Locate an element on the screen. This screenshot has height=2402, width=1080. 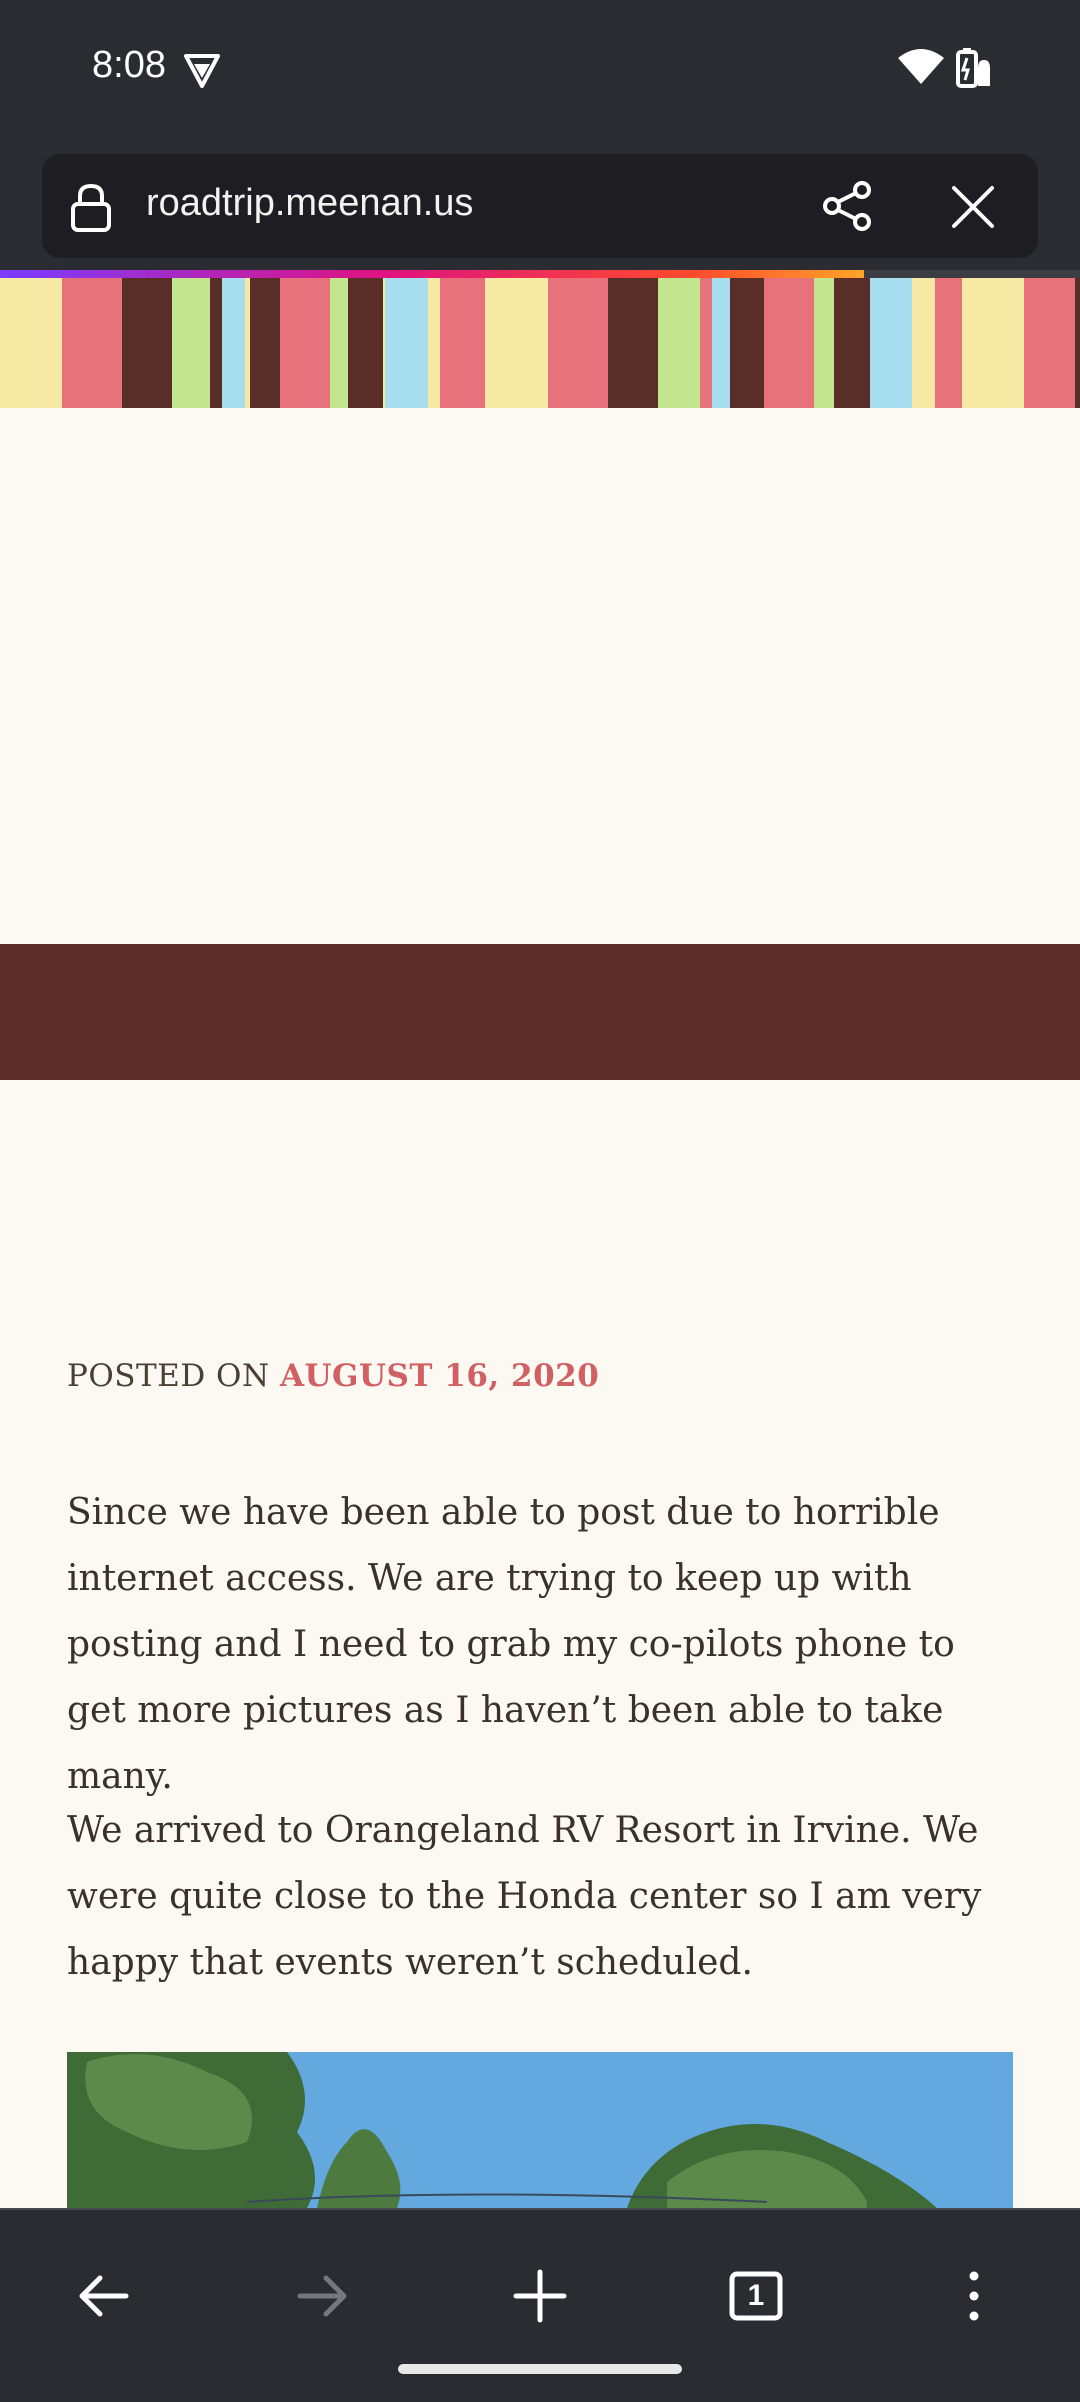
wifi-icon is located at coordinates (921, 66).